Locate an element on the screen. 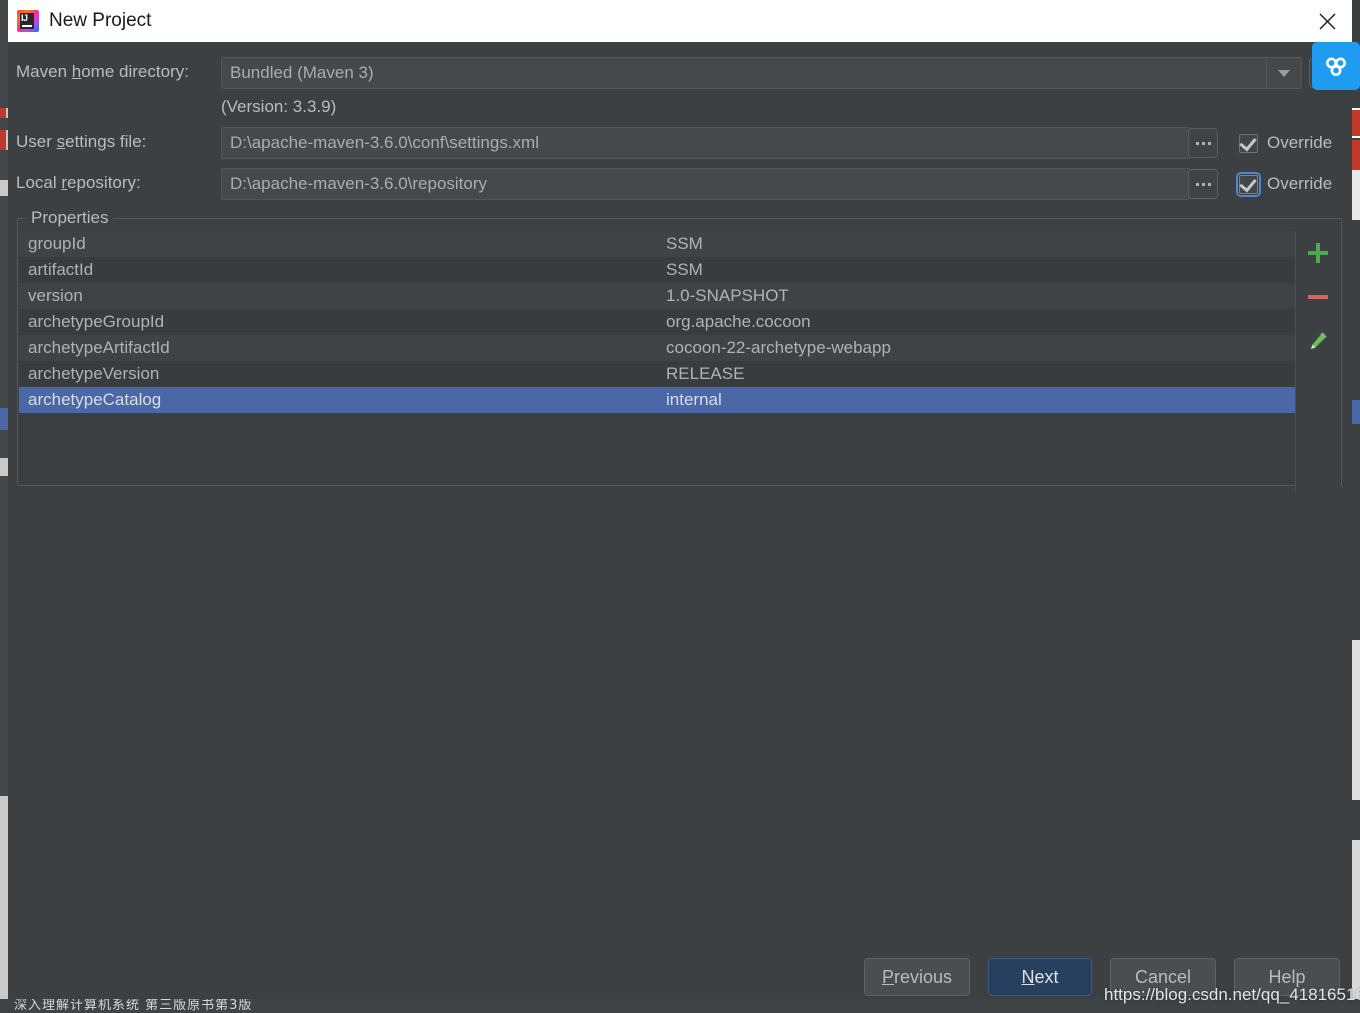  add-property-button is located at coordinates (1318, 253).